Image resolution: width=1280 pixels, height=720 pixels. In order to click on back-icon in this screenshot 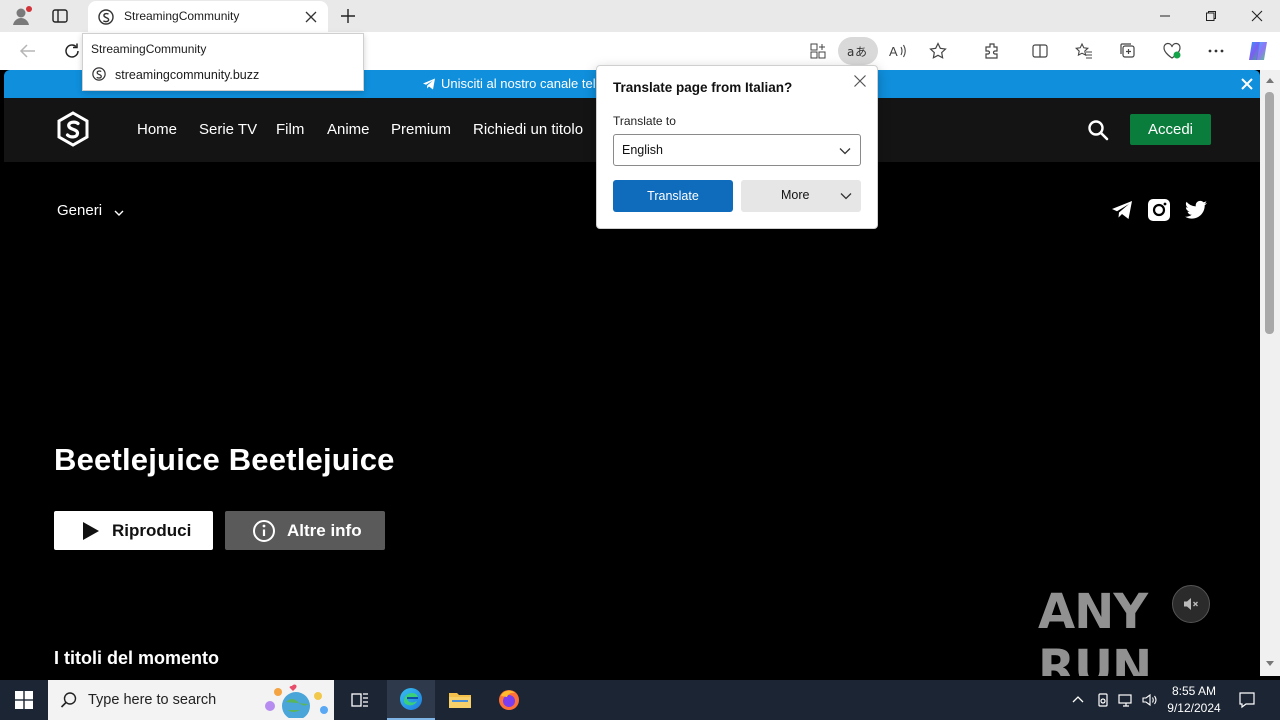, I will do `click(28, 51)`.